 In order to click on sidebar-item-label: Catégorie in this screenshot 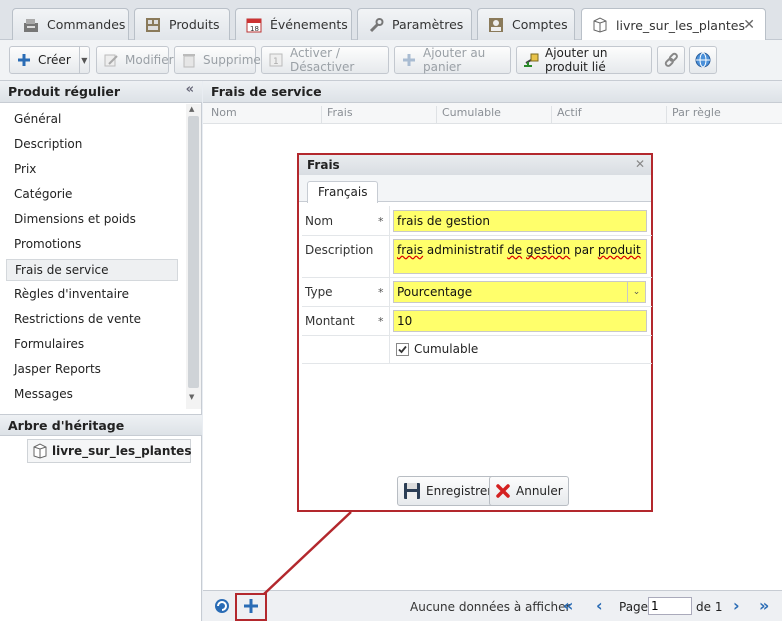, I will do `click(43, 194)`.